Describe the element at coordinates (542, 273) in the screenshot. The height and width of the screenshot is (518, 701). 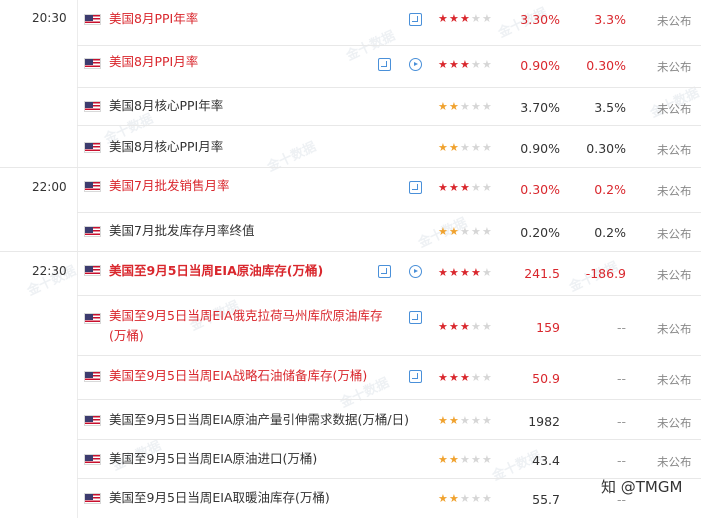
I see `actual-value: 241.5` at that location.